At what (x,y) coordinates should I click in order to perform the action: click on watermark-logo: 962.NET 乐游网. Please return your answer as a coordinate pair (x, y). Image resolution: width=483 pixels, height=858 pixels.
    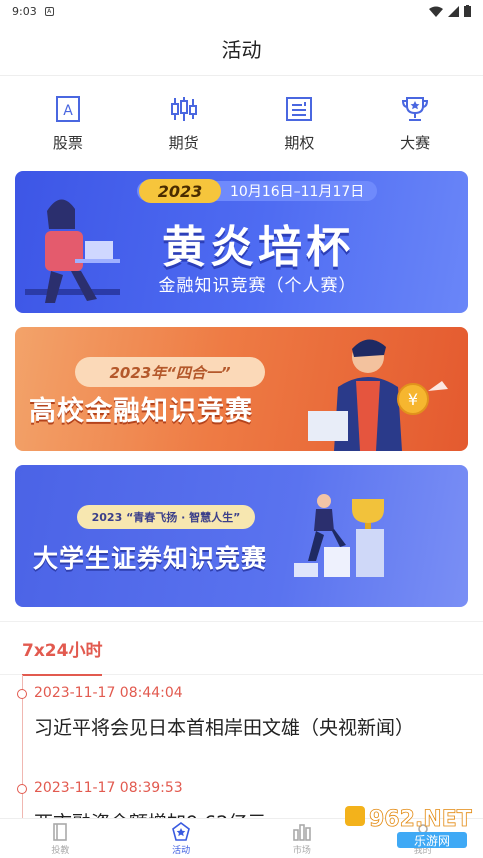
    Looking at the image, I should click on (408, 827).